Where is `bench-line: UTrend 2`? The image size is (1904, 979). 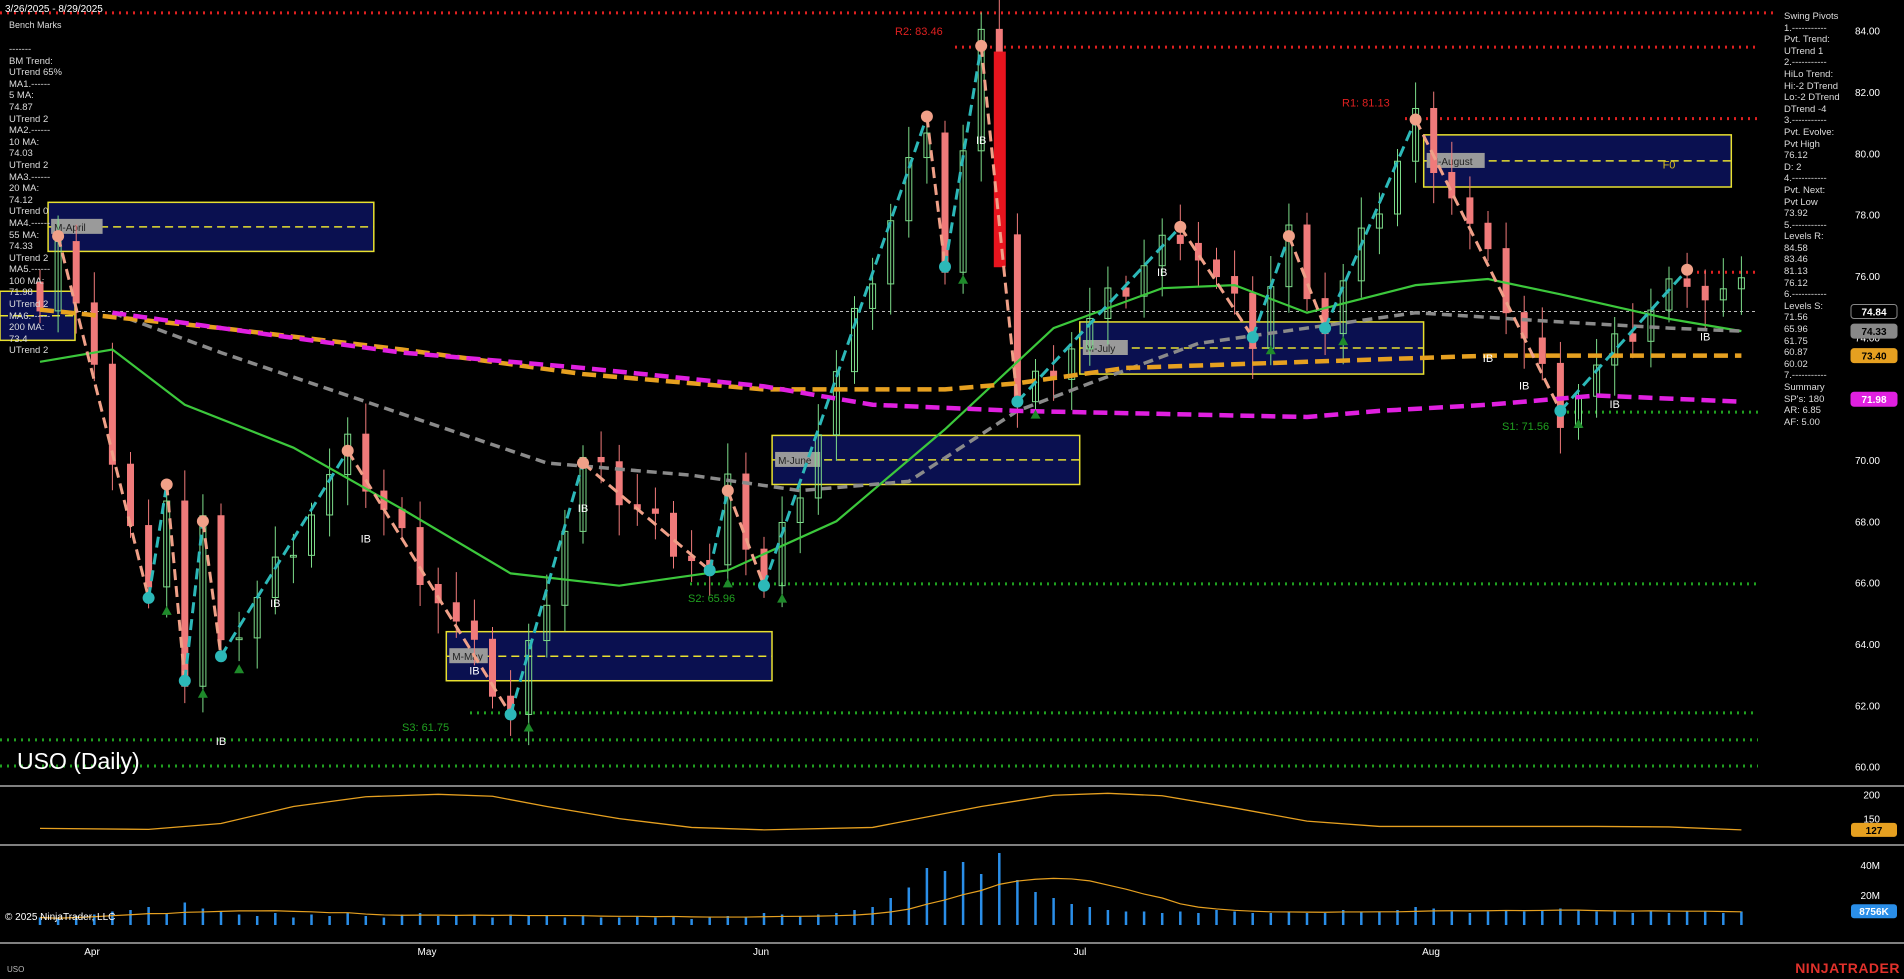 bench-line: UTrend 2 is located at coordinates (35, 120).